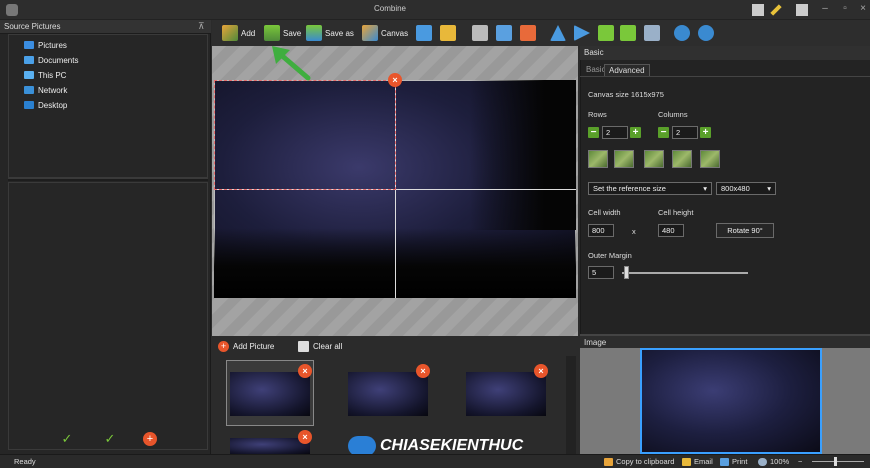 The width and height of the screenshot is (870, 468). I want to click on outer-margin-label: Outer Margin, so click(610, 255).